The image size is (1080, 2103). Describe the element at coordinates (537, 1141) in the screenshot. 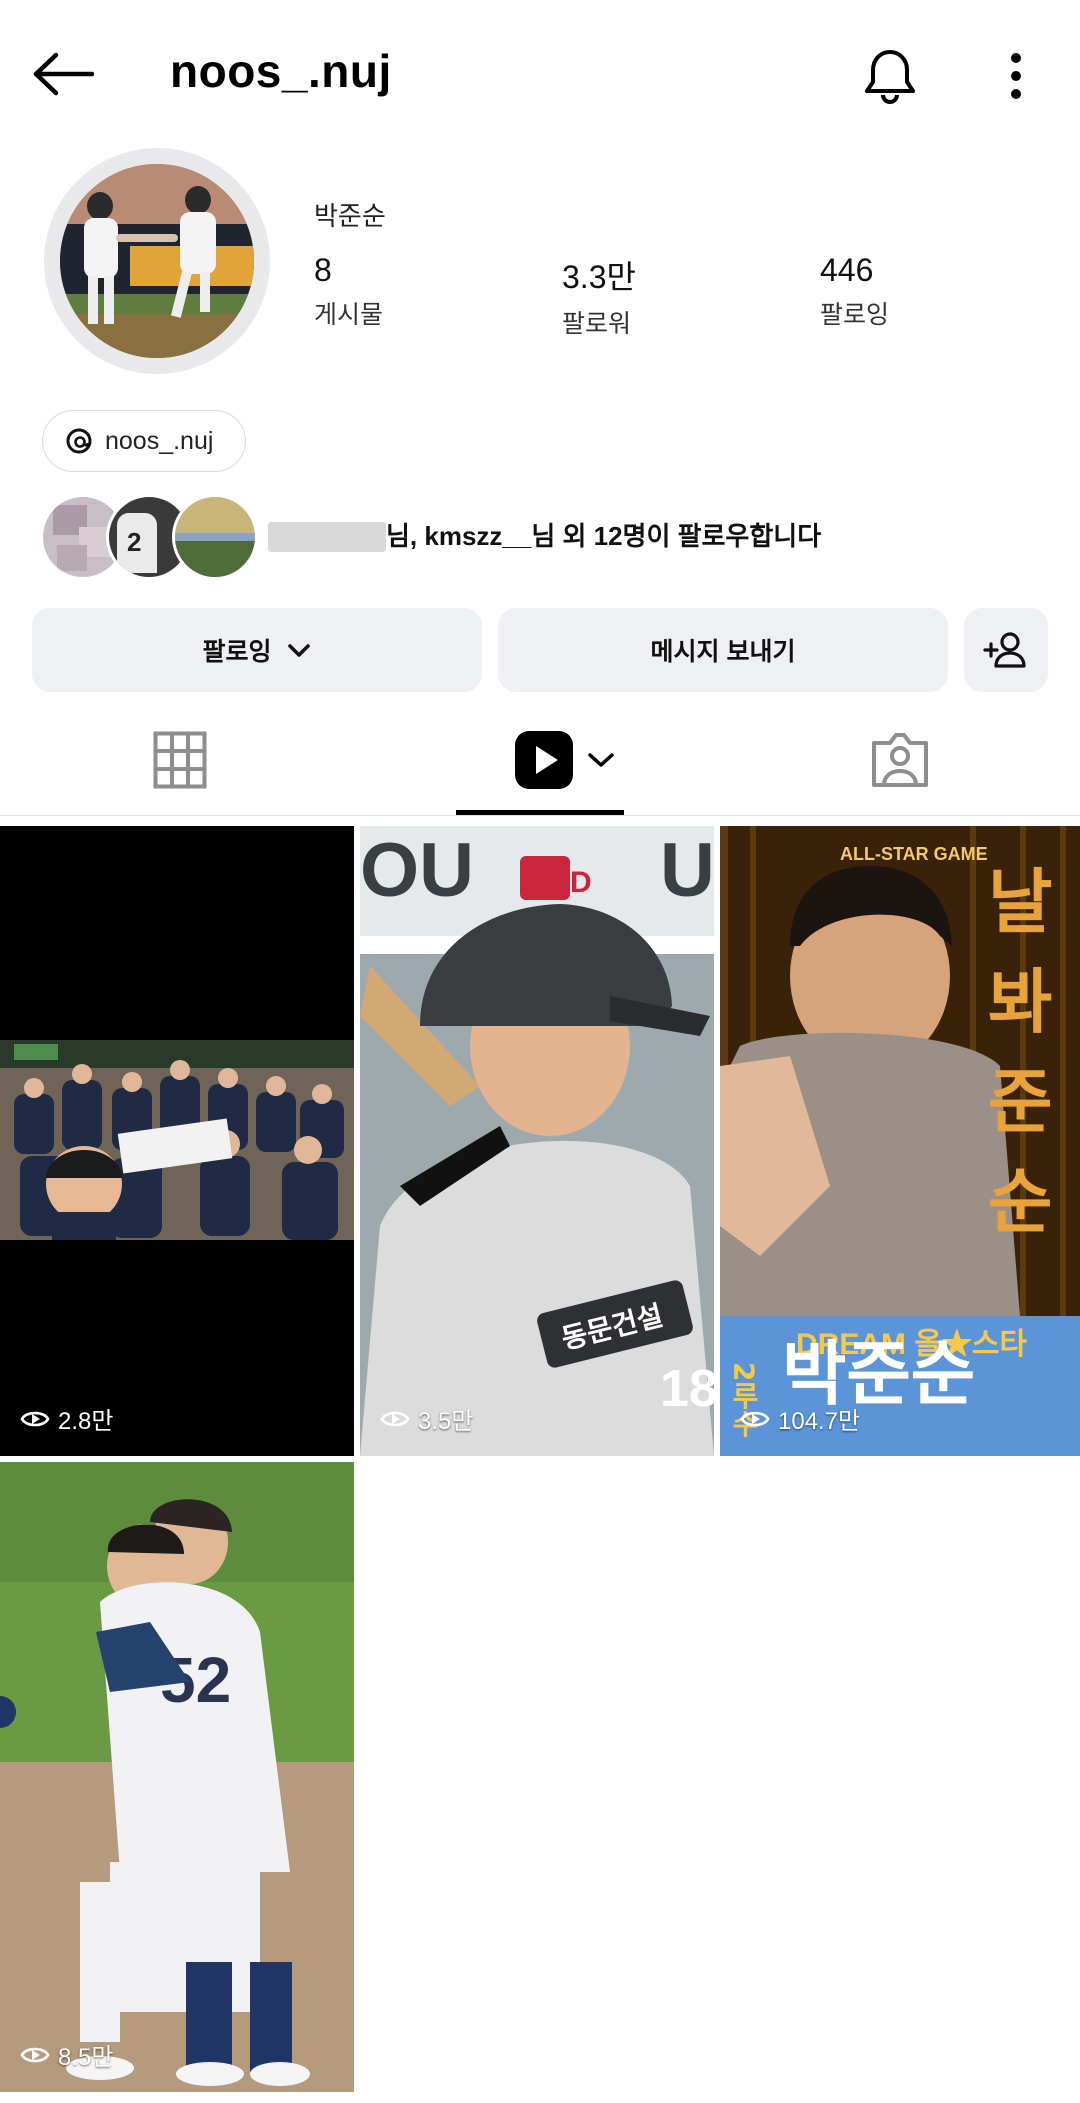

I see `reel-thumbnail-2: OU UT D 동문건설 18 3.5만` at that location.